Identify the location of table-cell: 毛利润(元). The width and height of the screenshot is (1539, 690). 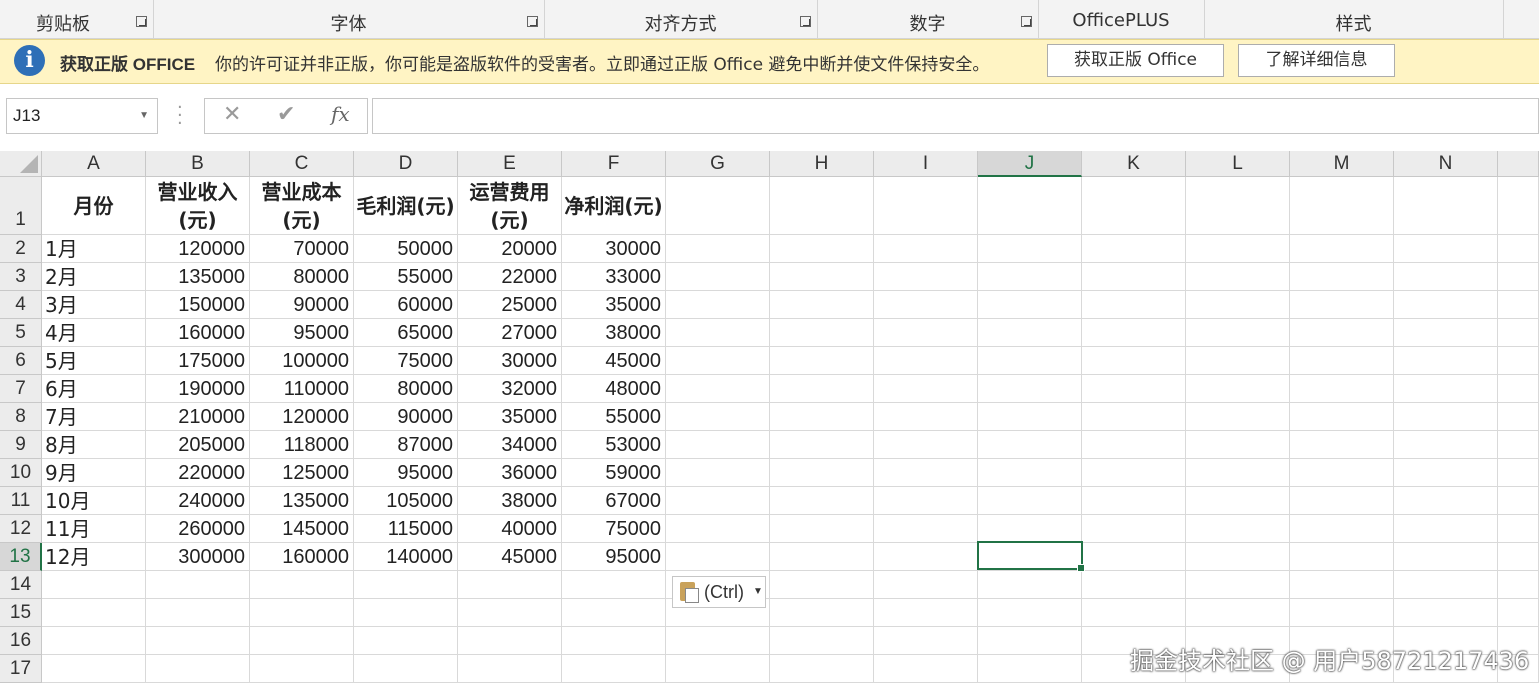
(406, 206).